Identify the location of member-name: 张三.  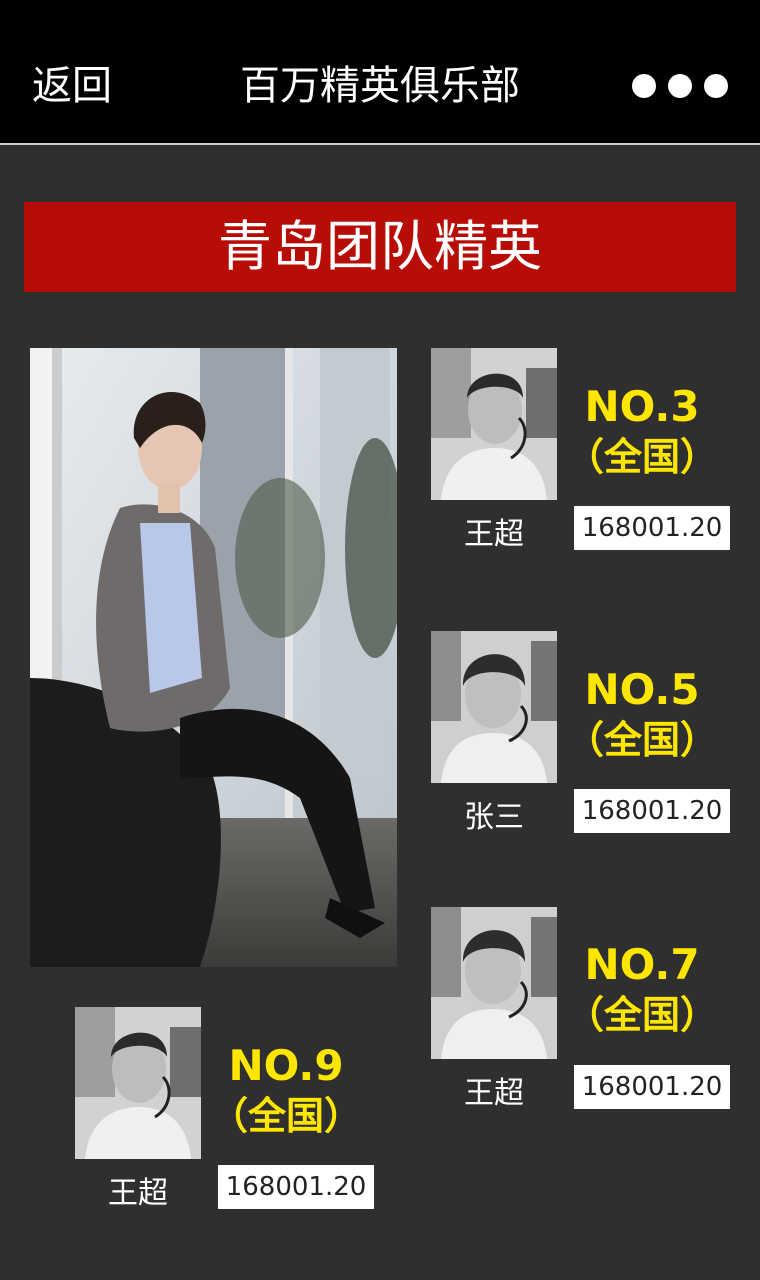
(494, 817).